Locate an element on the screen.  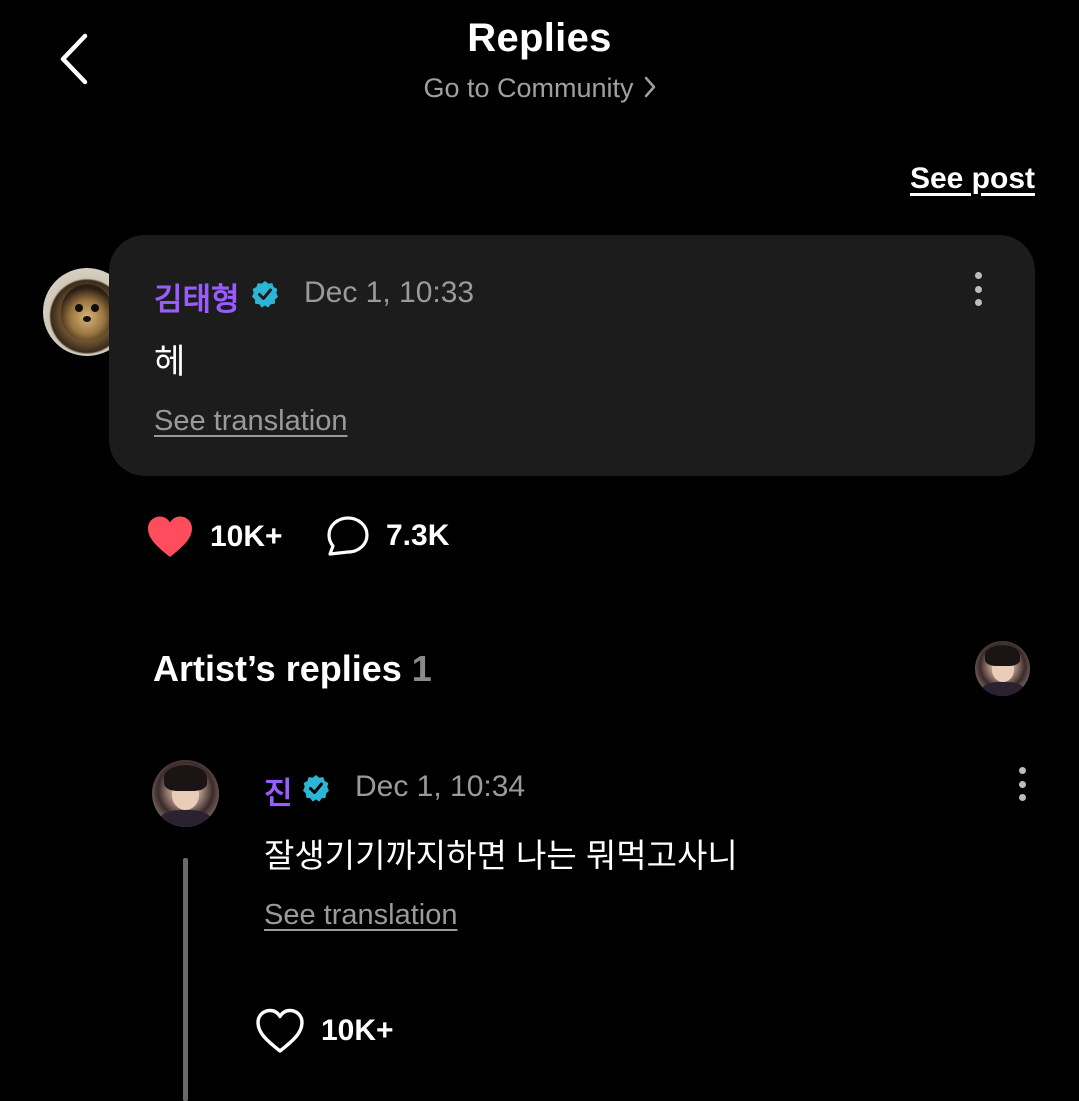
go-to-community-link: Go to Community is located at coordinates (539, 89).